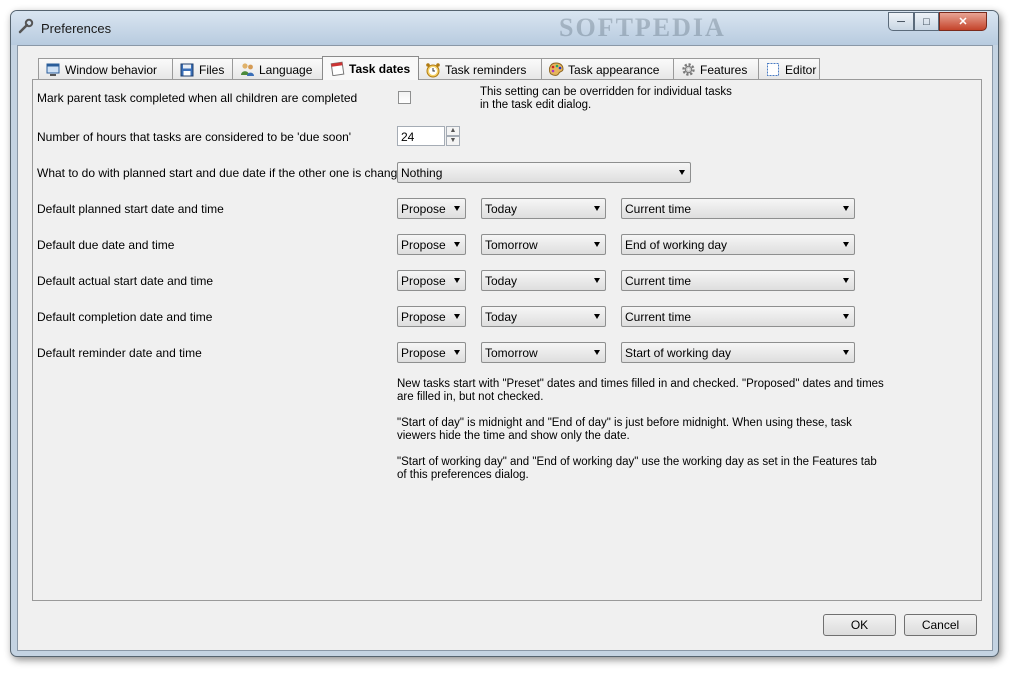  I want to click on tab-files: Files, so click(202, 69).